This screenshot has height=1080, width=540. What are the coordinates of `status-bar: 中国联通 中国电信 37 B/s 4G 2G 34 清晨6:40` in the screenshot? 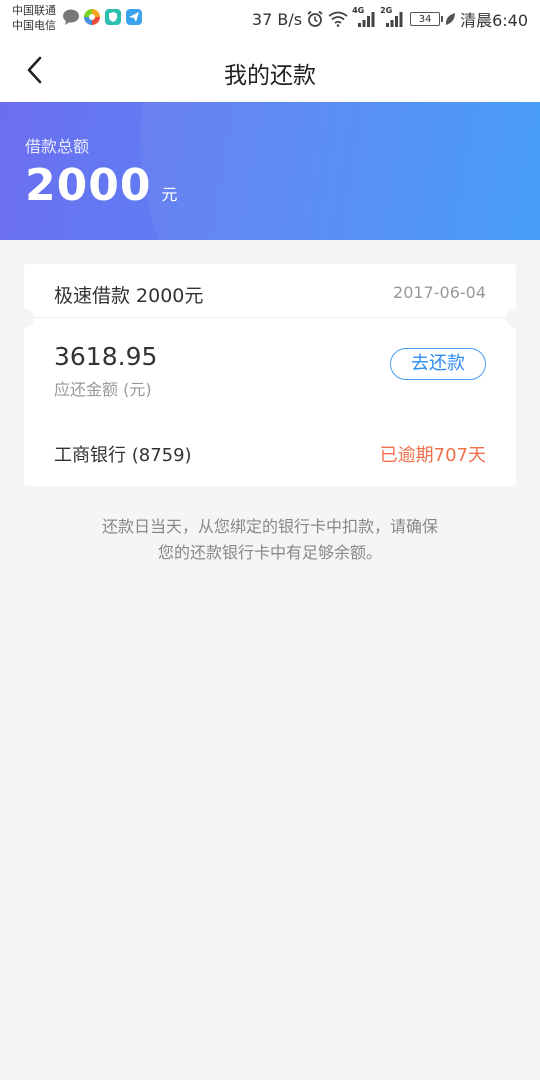 It's located at (270, 19).